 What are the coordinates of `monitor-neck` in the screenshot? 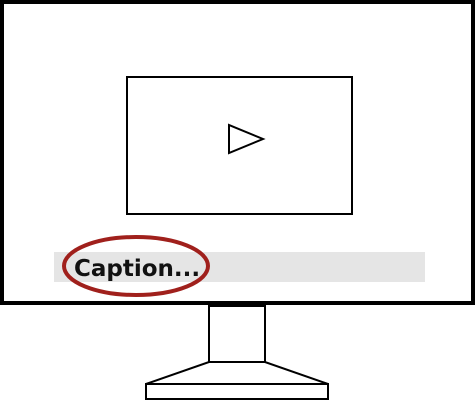 It's located at (237, 334).